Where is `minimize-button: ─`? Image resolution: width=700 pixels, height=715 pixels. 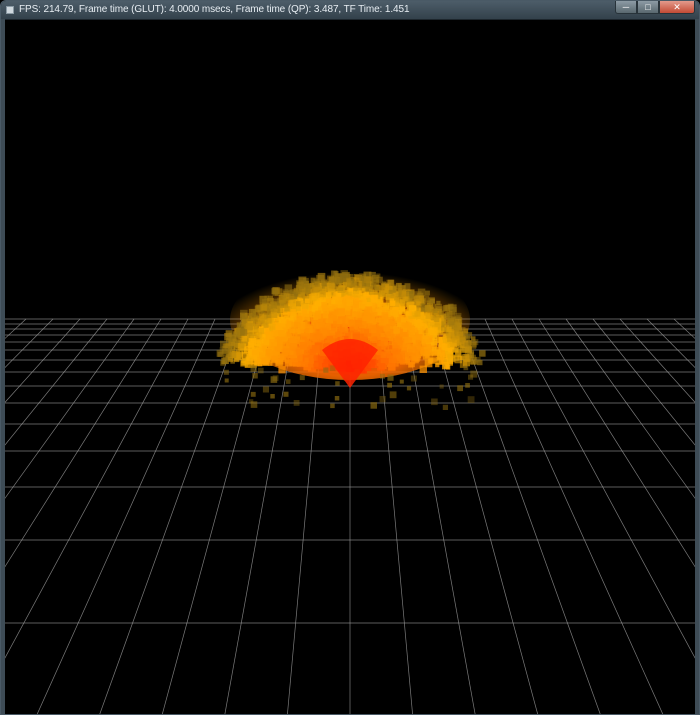 minimize-button: ─ is located at coordinates (626, 7).